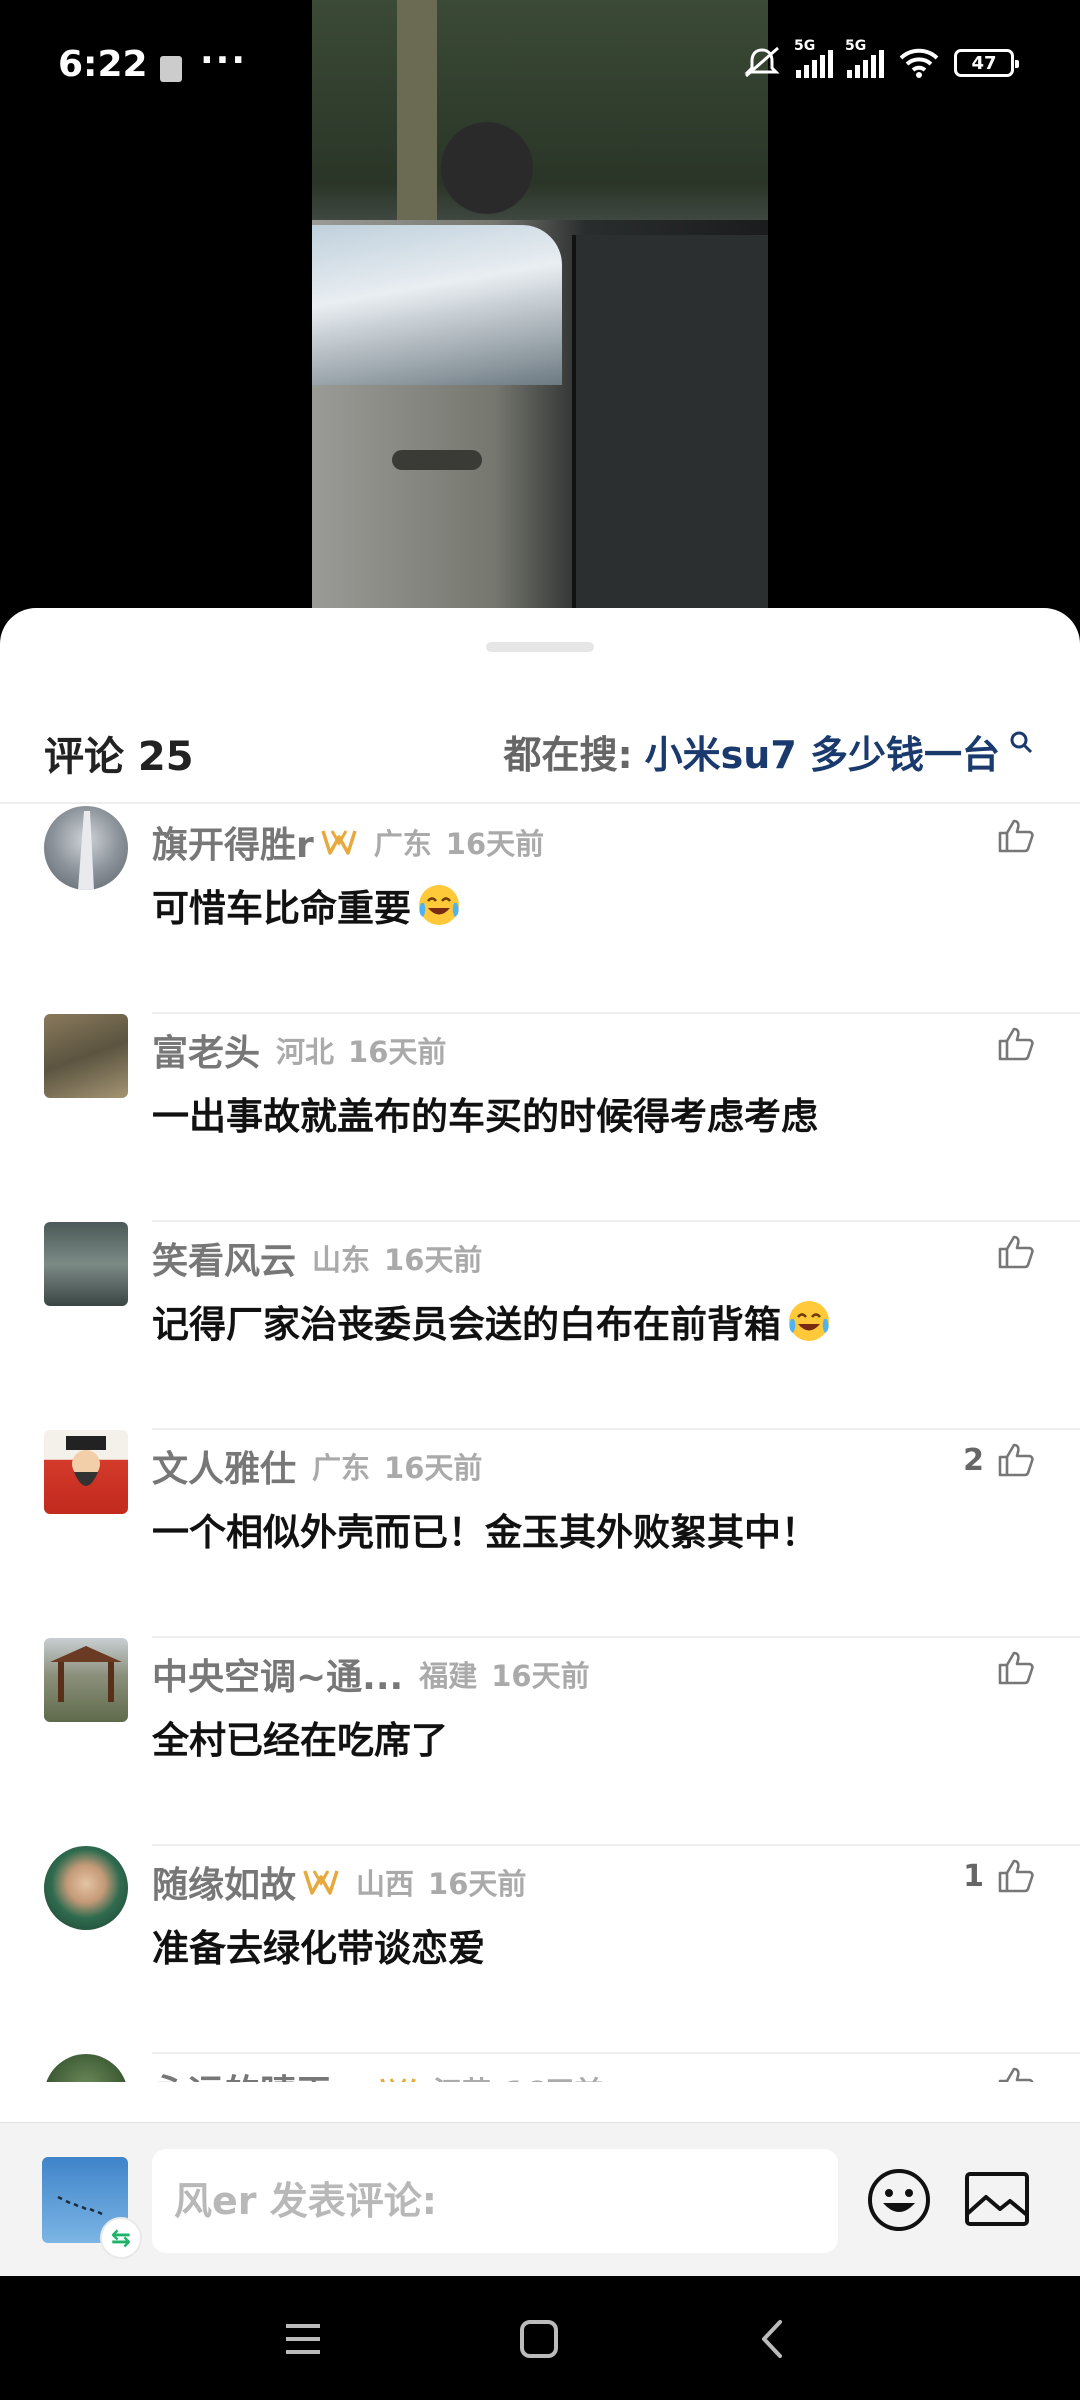 The image size is (1080, 2400). Describe the element at coordinates (318, 1948) in the screenshot. I see `comment-text: 准备去绿化带谈恋爱` at that location.